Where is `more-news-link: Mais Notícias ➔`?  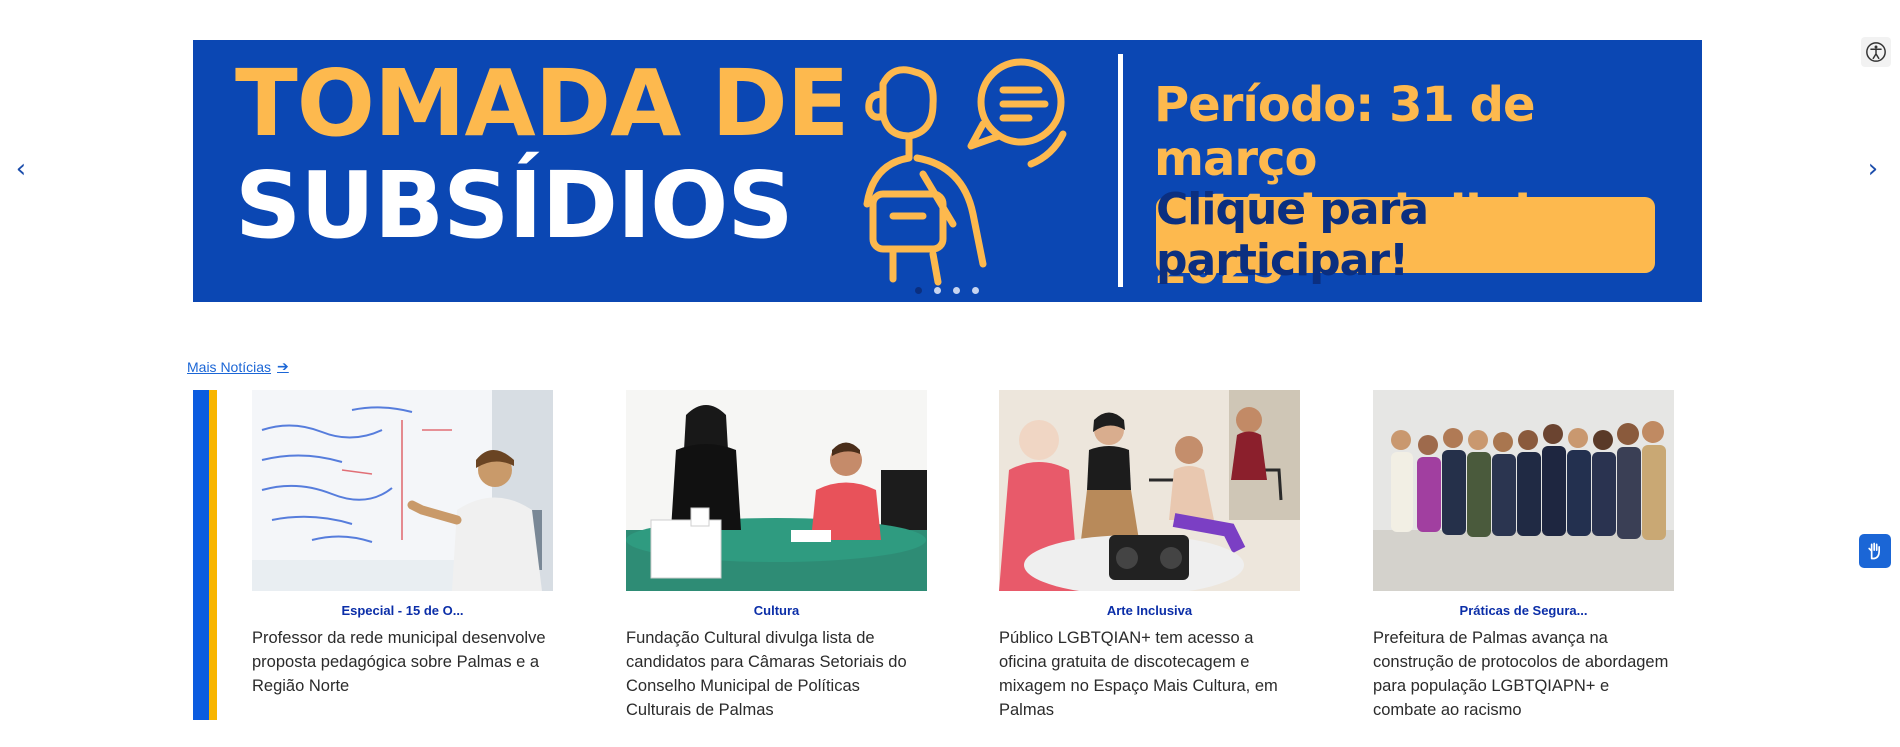 more-news-link: Mais Notícias ➔ is located at coordinates (238, 367).